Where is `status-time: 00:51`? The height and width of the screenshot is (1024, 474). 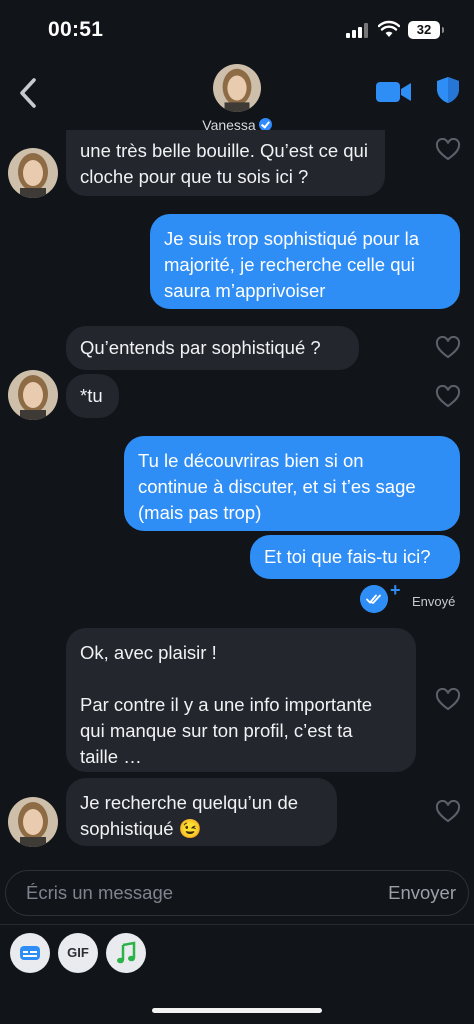
status-time: 00:51 is located at coordinates (76, 29).